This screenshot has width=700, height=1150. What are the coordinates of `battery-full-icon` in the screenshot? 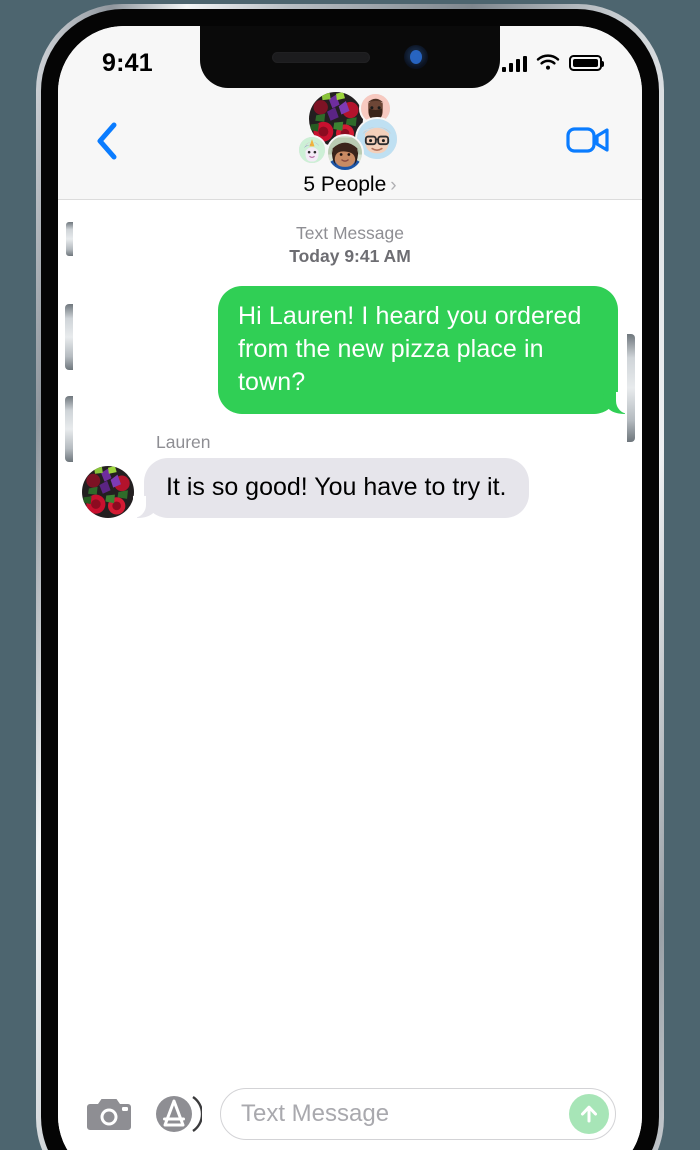 It's located at (587, 63).